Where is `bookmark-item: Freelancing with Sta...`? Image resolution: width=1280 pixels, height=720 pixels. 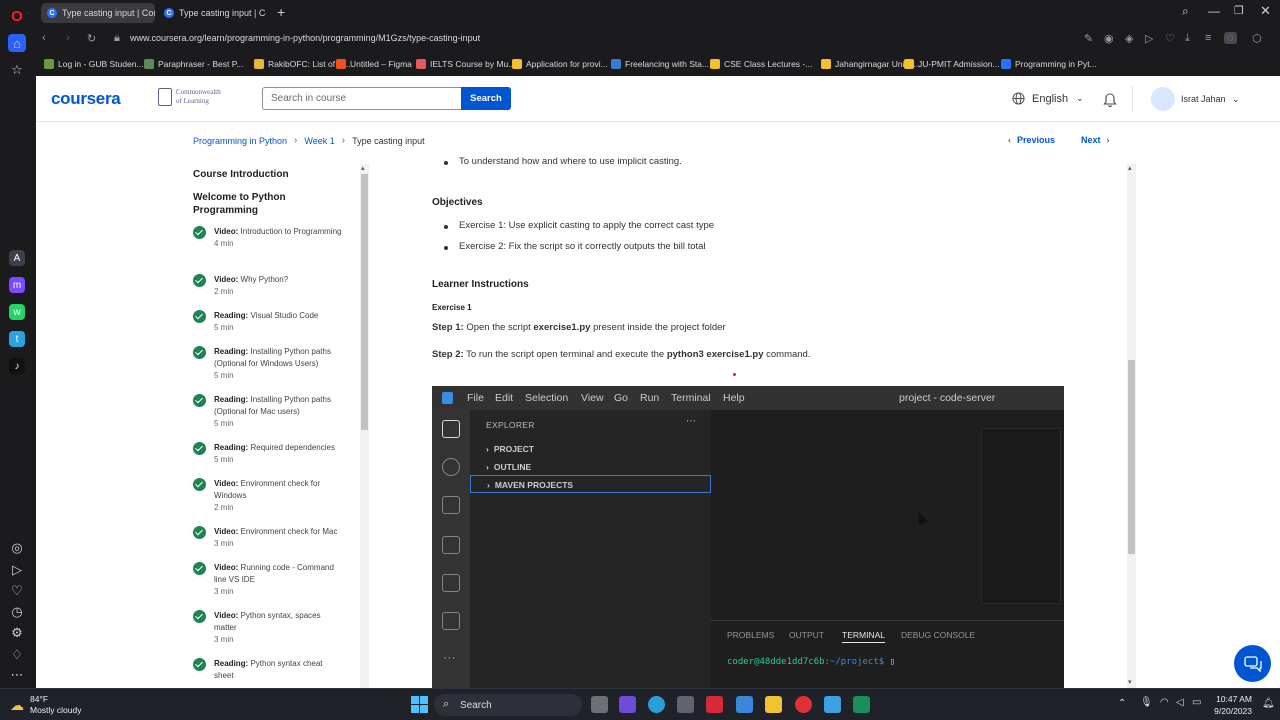
bookmark-item: Freelancing with Sta... is located at coordinates (660, 64).